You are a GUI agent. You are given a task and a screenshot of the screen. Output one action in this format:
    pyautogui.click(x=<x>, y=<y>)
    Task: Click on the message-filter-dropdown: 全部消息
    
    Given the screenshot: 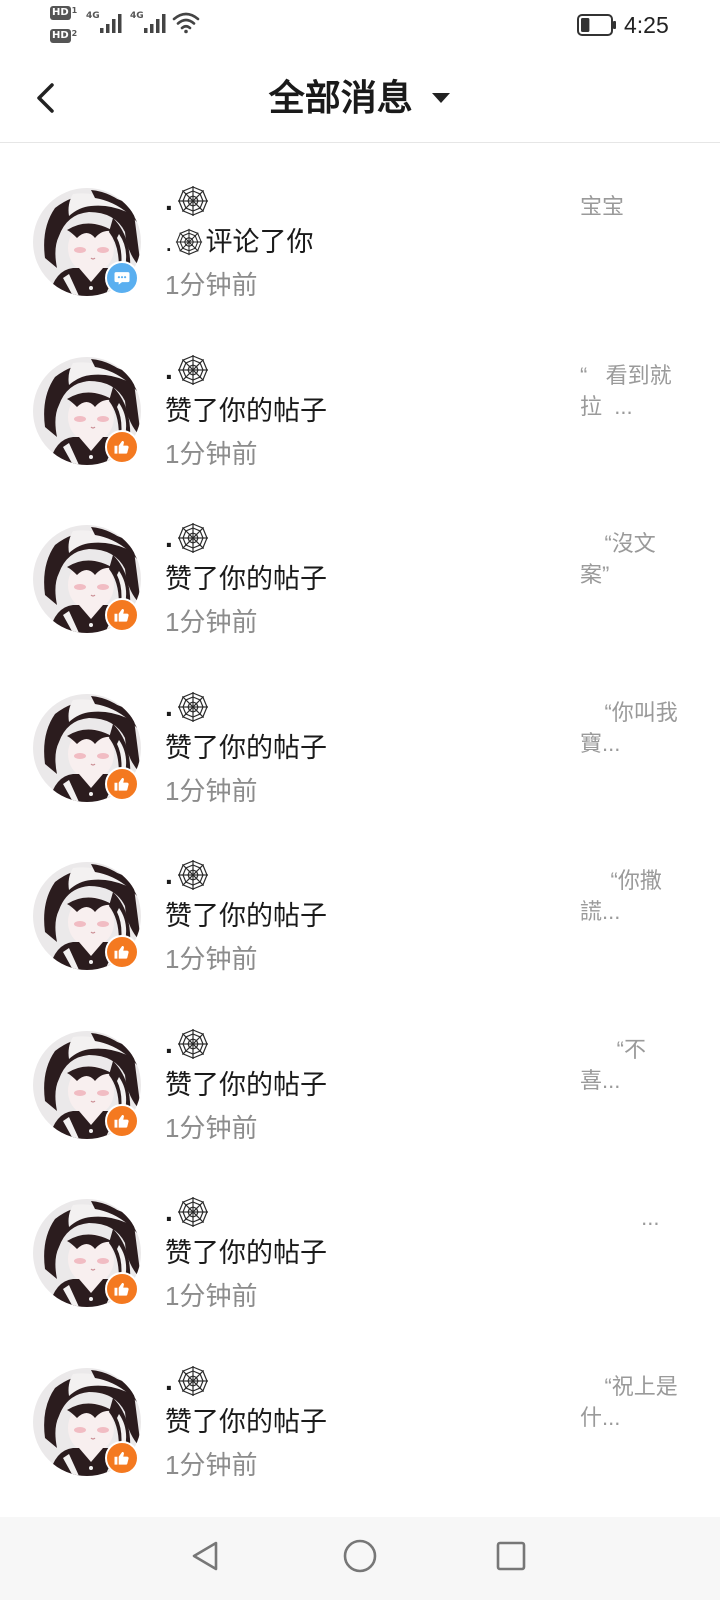 What is the action you would take?
    pyautogui.click(x=360, y=98)
    